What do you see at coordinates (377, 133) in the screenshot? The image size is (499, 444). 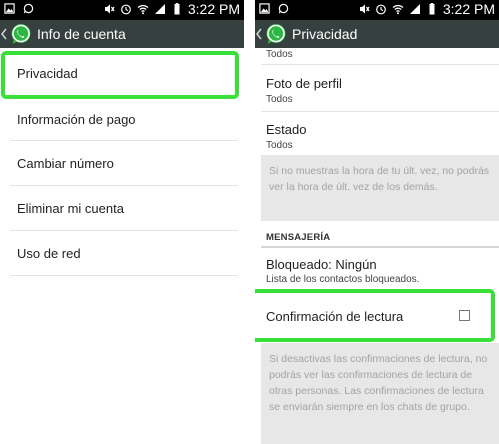 I see `setting-status: Estado Todos` at bounding box center [377, 133].